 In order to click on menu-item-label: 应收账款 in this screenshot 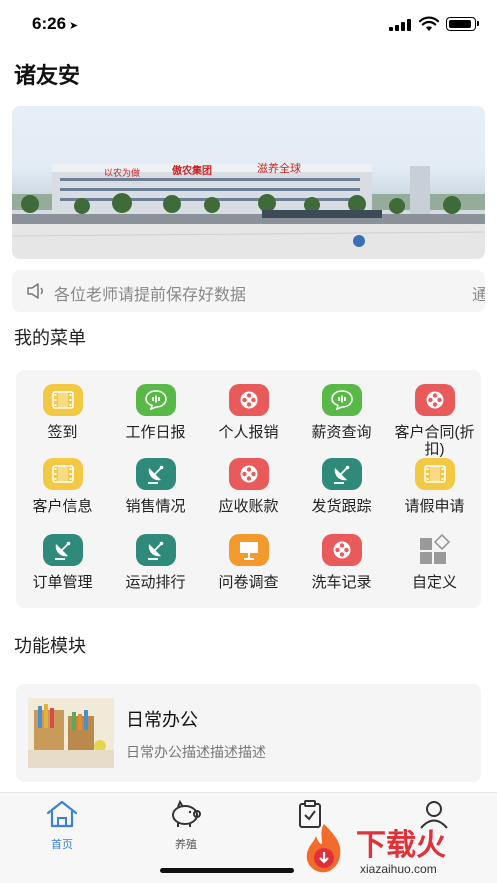, I will do `click(248, 506)`.